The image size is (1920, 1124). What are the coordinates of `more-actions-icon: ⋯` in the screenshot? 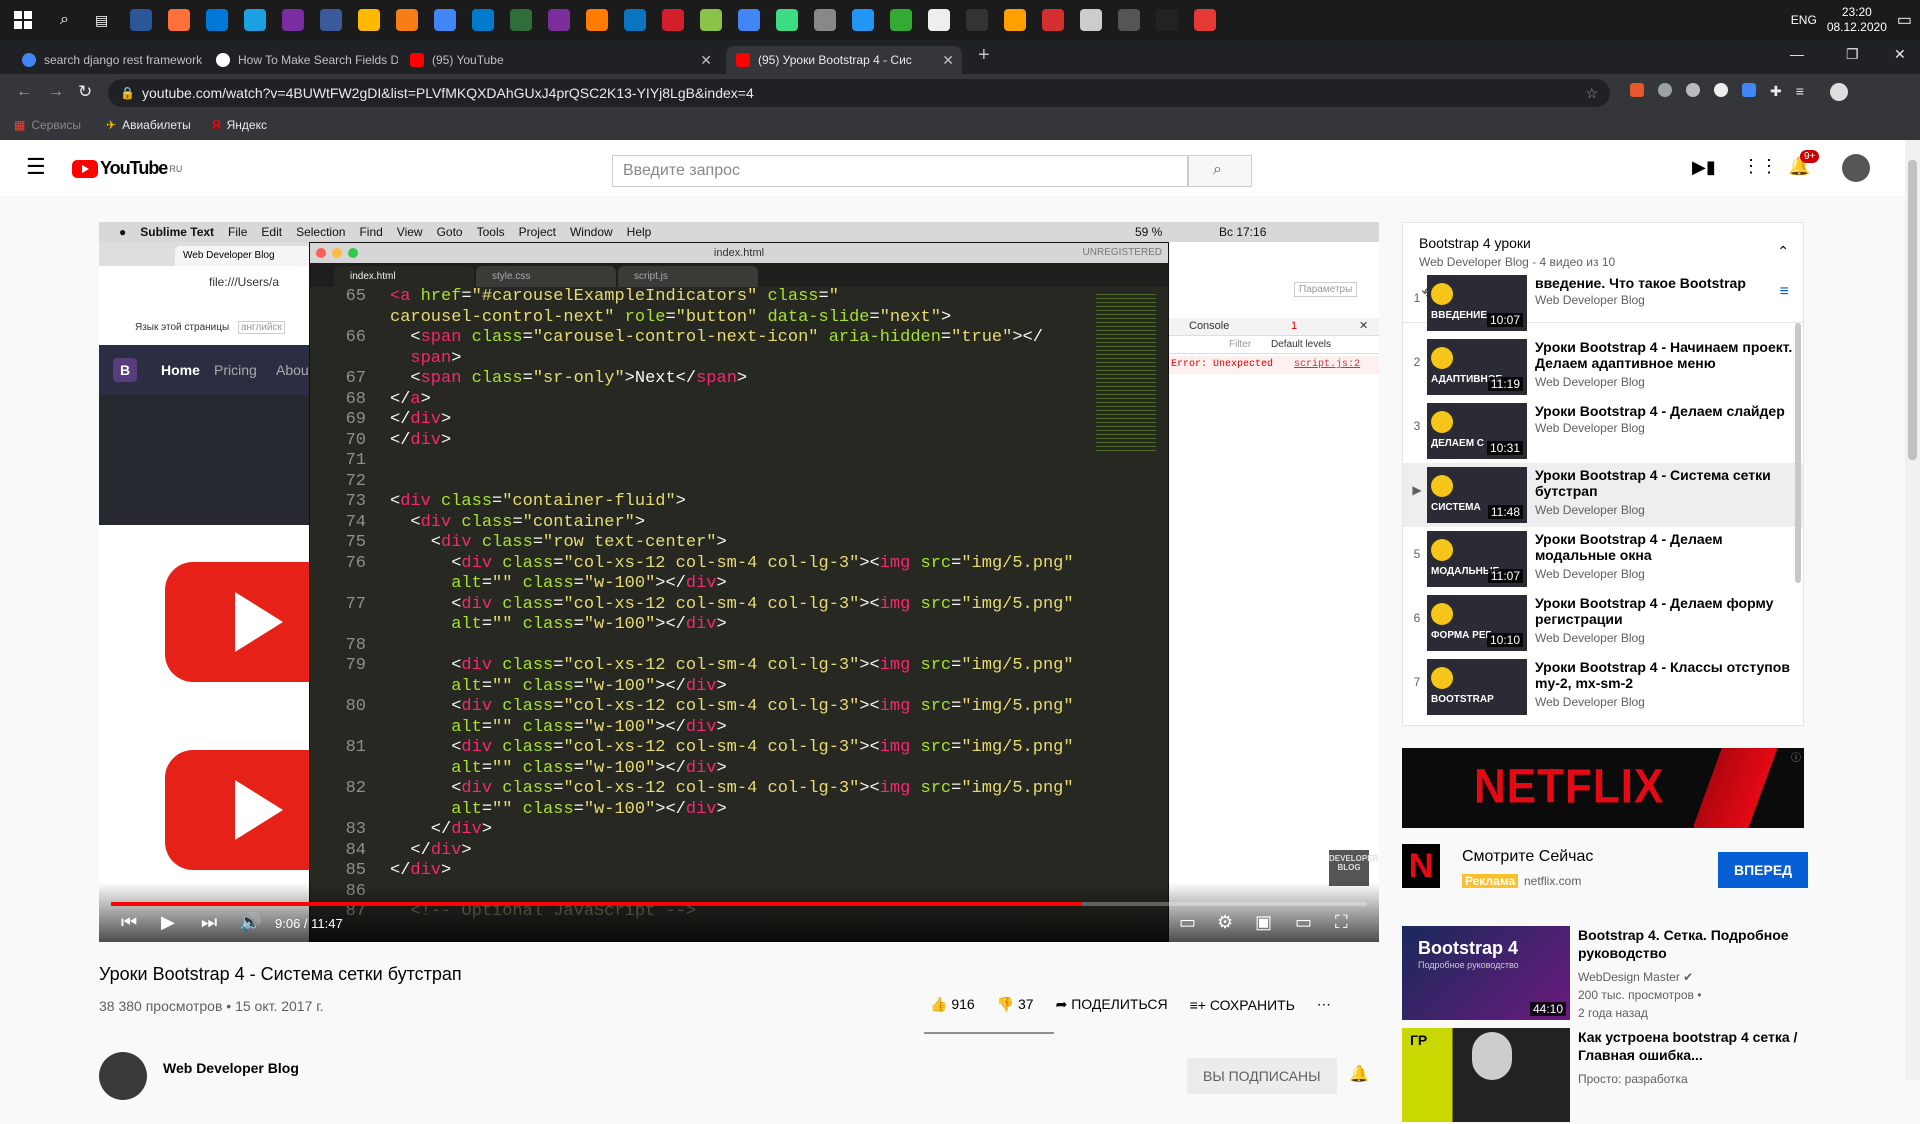 It's located at (1324, 1004).